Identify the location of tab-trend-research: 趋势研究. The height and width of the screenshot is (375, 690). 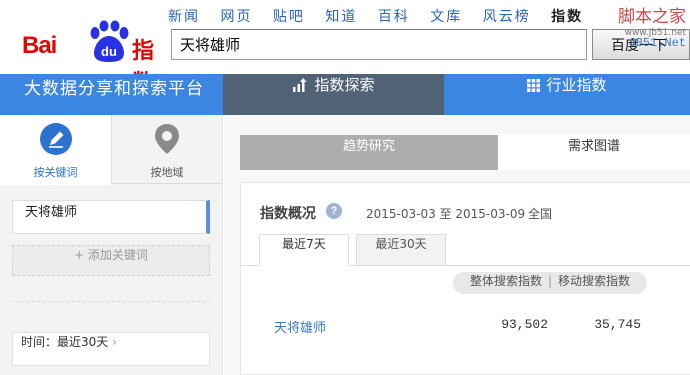
(369, 152).